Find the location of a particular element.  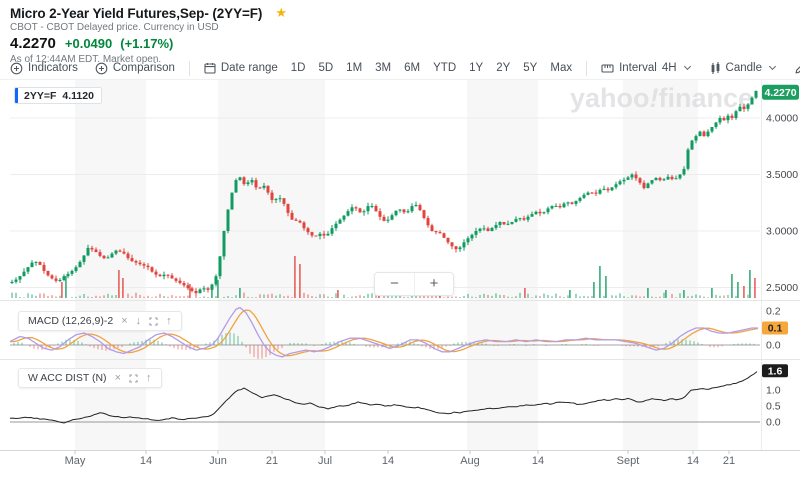

macd-move-down-icon: ↓ is located at coordinates (139, 321).